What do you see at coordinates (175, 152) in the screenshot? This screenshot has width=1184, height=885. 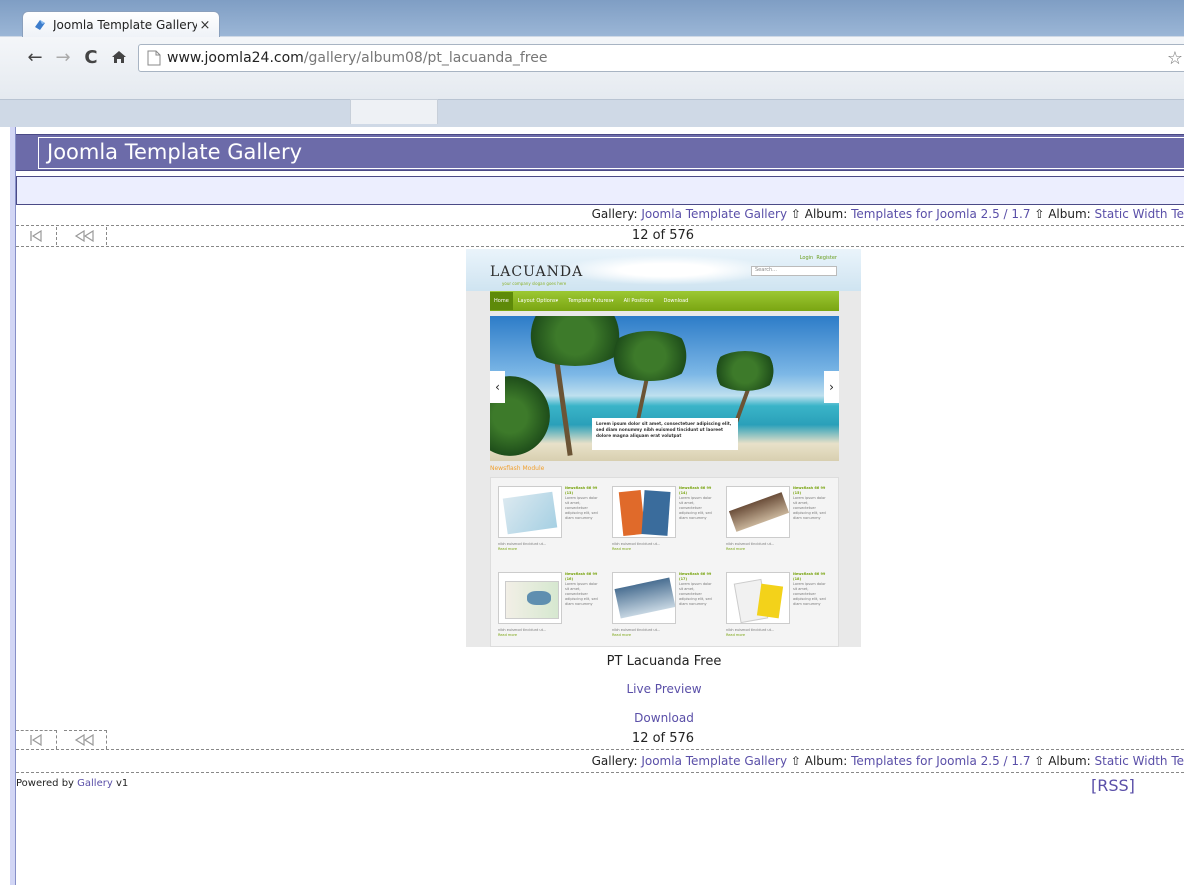 I see `page-title: Joomla Template Gallery` at bounding box center [175, 152].